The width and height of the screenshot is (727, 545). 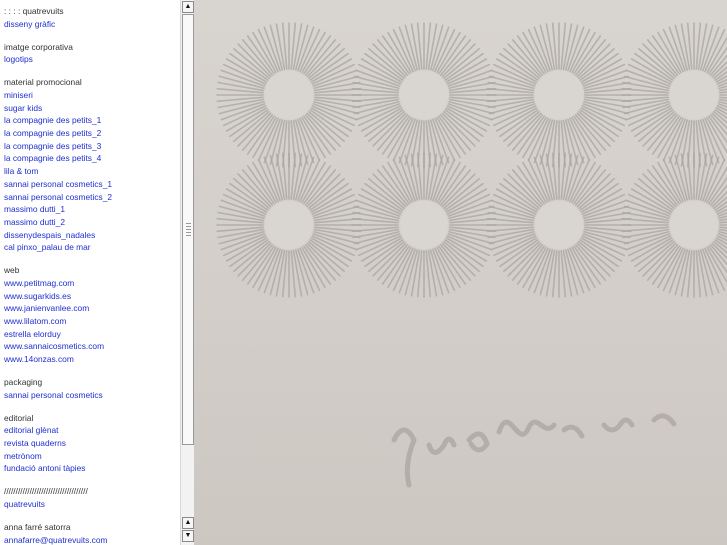 I want to click on nav-group-heading: material promocional, so click(x=43, y=82).